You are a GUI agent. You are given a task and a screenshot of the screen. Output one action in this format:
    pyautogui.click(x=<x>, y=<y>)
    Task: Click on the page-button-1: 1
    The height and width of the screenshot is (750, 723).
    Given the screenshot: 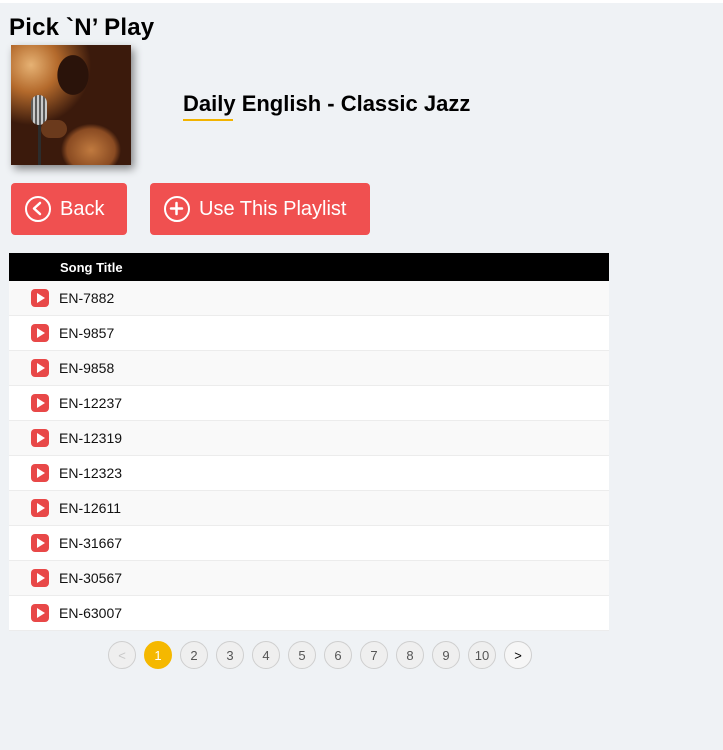 What is the action you would take?
    pyautogui.click(x=158, y=655)
    